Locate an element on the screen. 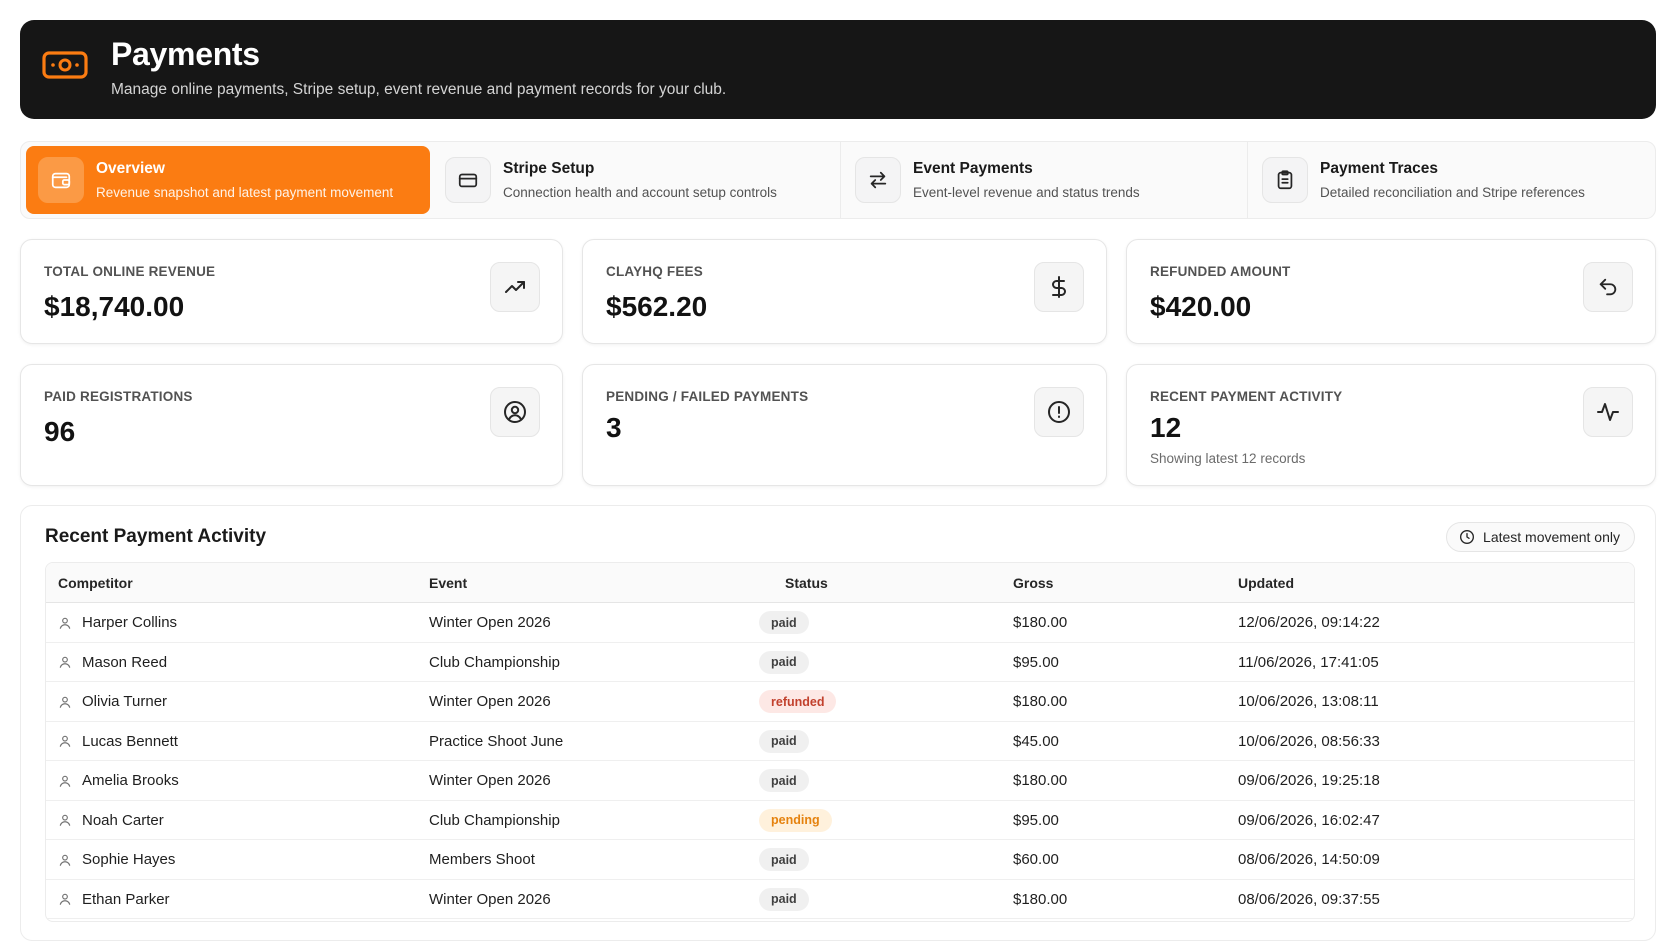 Image resolution: width=1672 pixels, height=941 pixels. latest-movement-filter: Latest movement only is located at coordinates (1540, 537).